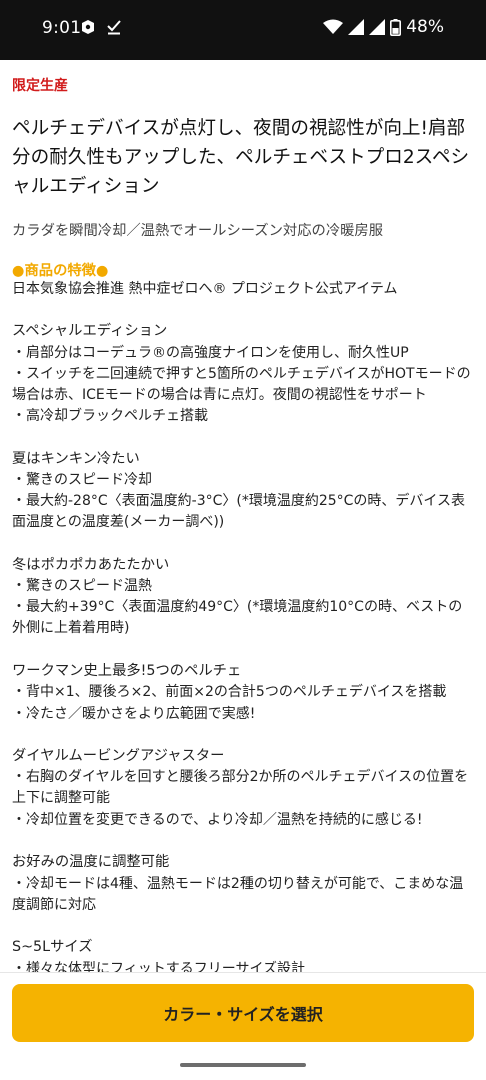 The image size is (486, 1080). I want to click on status-time: 9:01, so click(62, 28).